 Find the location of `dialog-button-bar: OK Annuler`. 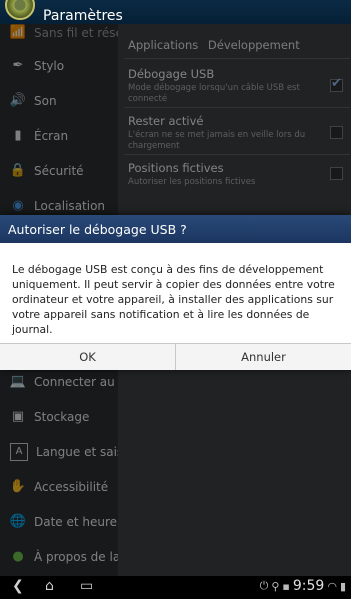

dialog-button-bar: OK Annuler is located at coordinates (175, 356).